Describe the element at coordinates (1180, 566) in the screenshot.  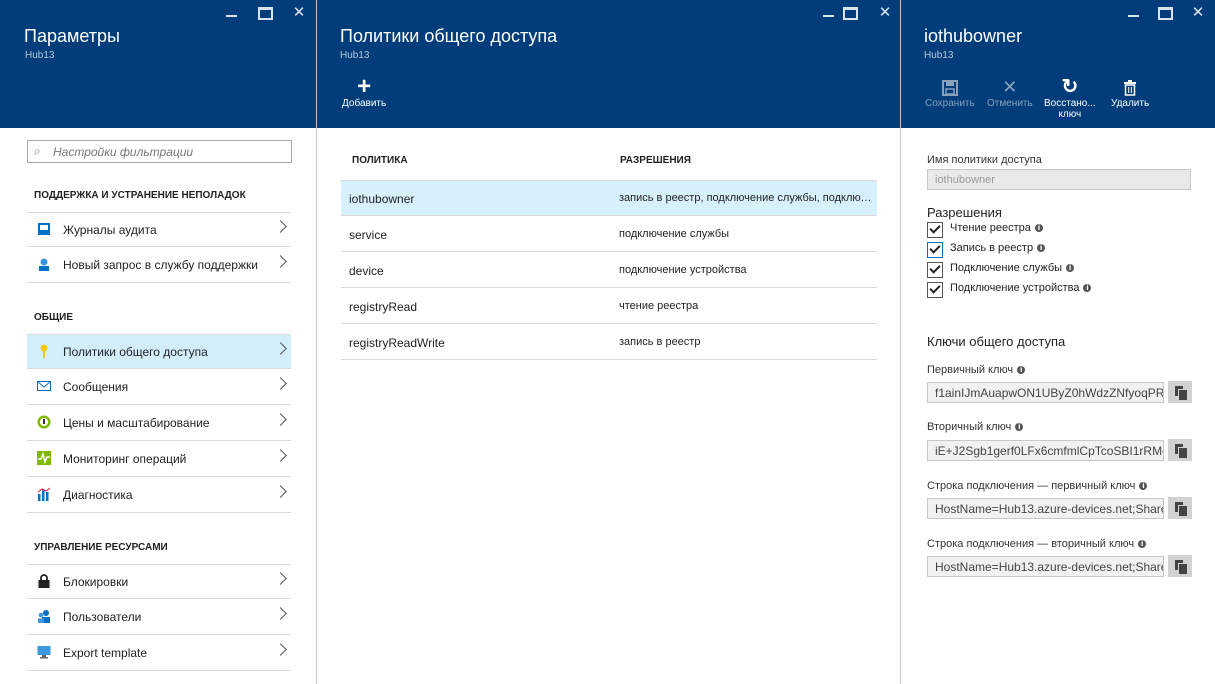
I see `copy-secondary-connection-string-button` at that location.